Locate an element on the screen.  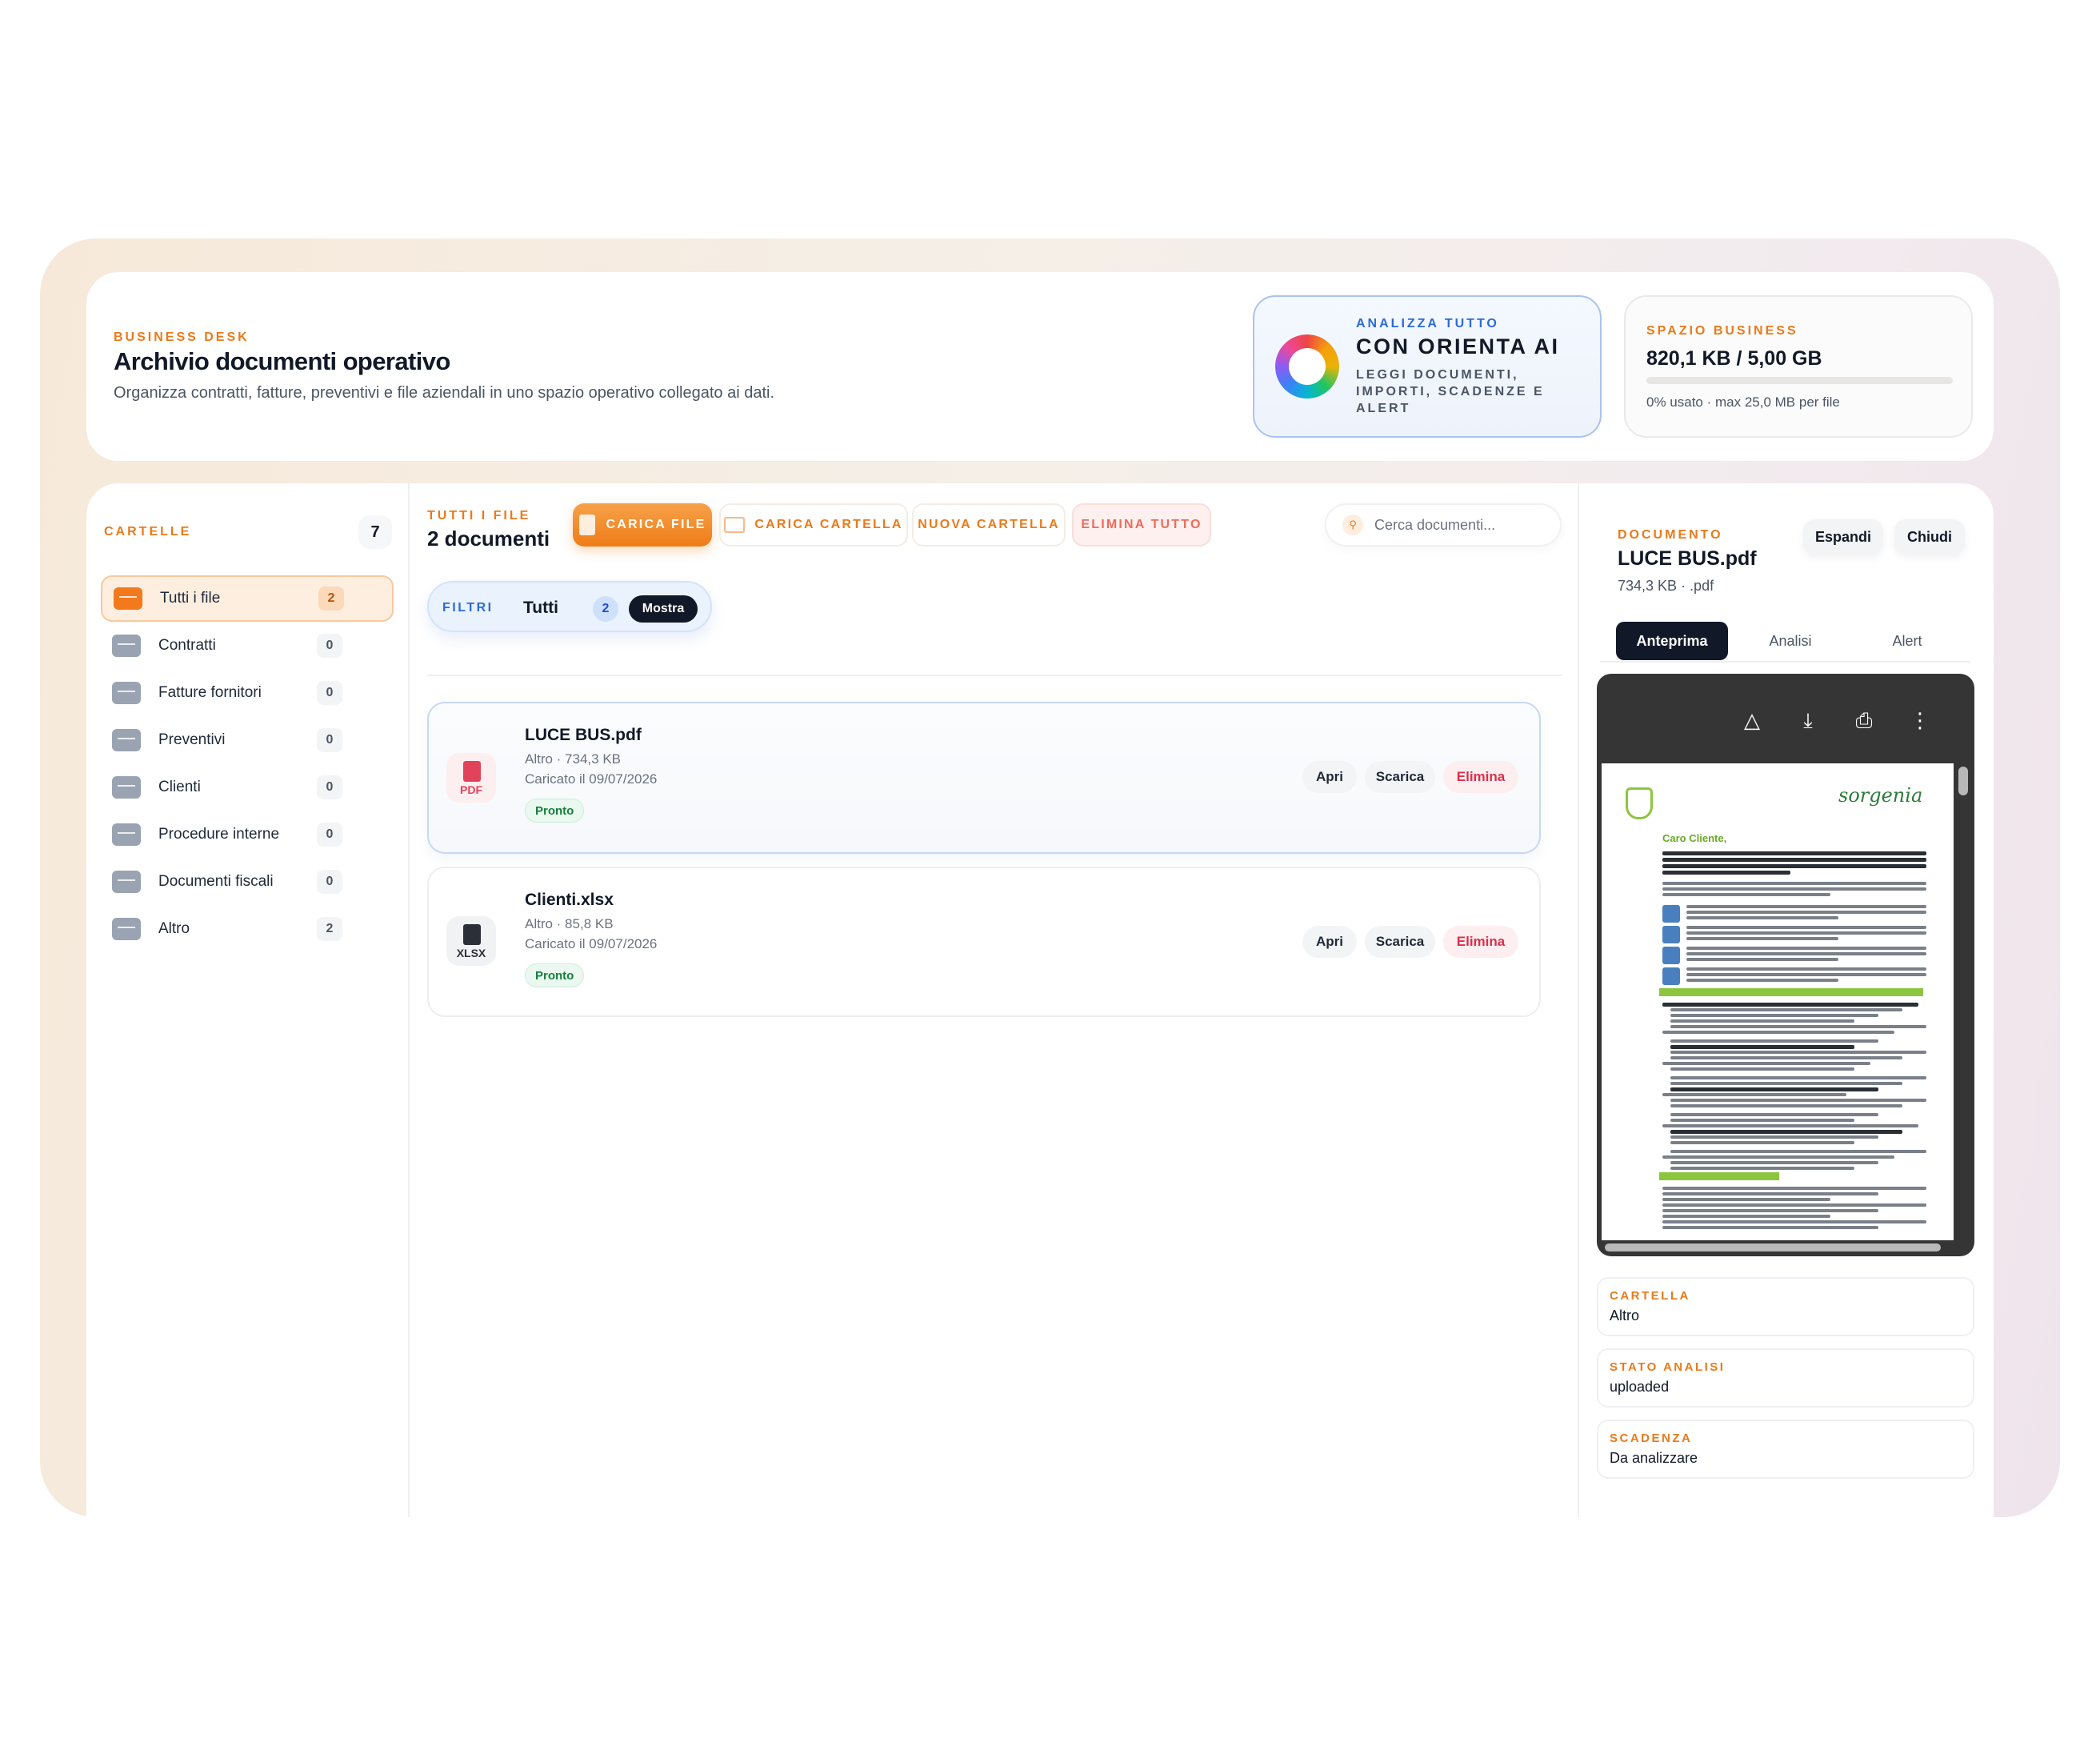
tab-anteprima: Anteprima is located at coordinates (1672, 641).